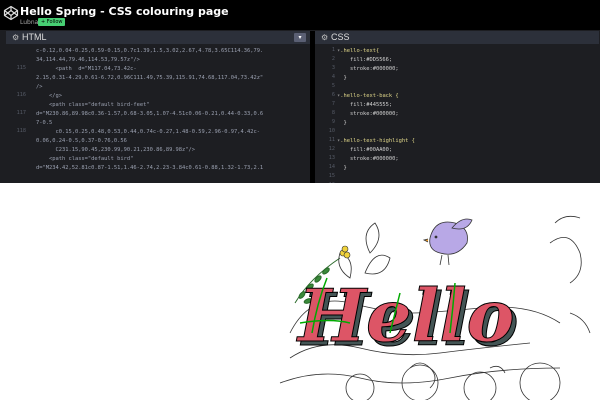  I want to click on css-property: fill:#00AA00;, so click(365, 150).